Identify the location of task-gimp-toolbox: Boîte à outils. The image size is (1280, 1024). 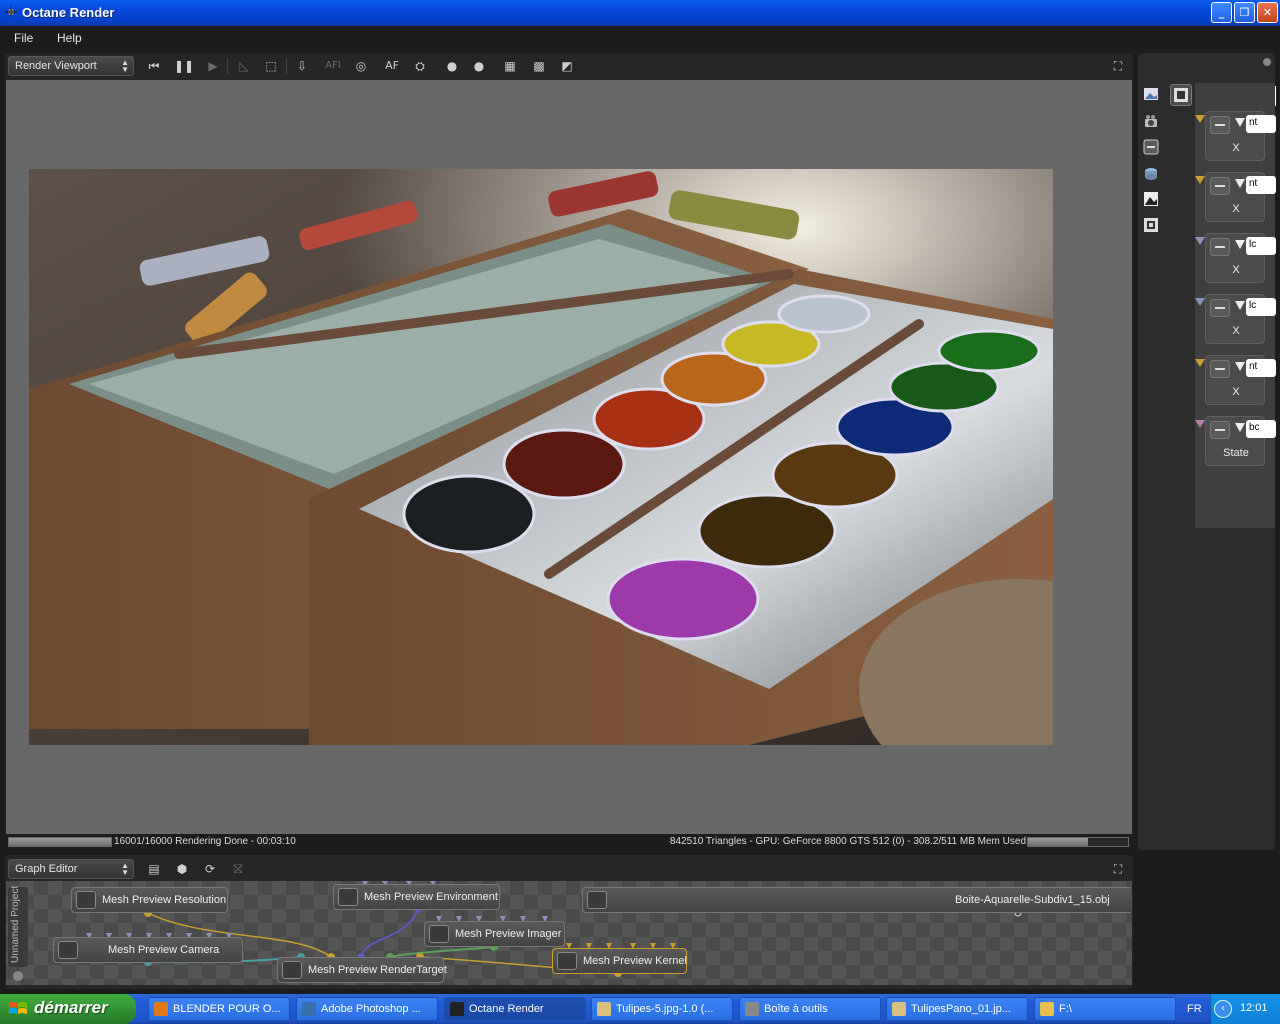
(810, 1009).